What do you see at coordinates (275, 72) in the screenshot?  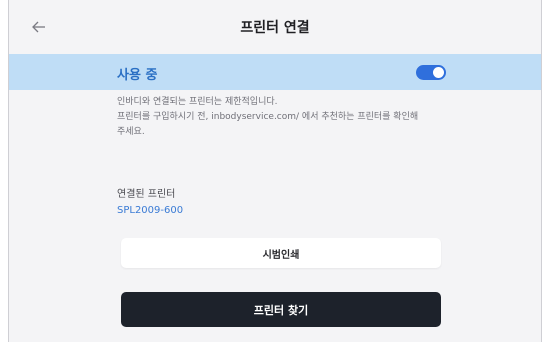 I see `in-use-status-bar: 사용 중` at bounding box center [275, 72].